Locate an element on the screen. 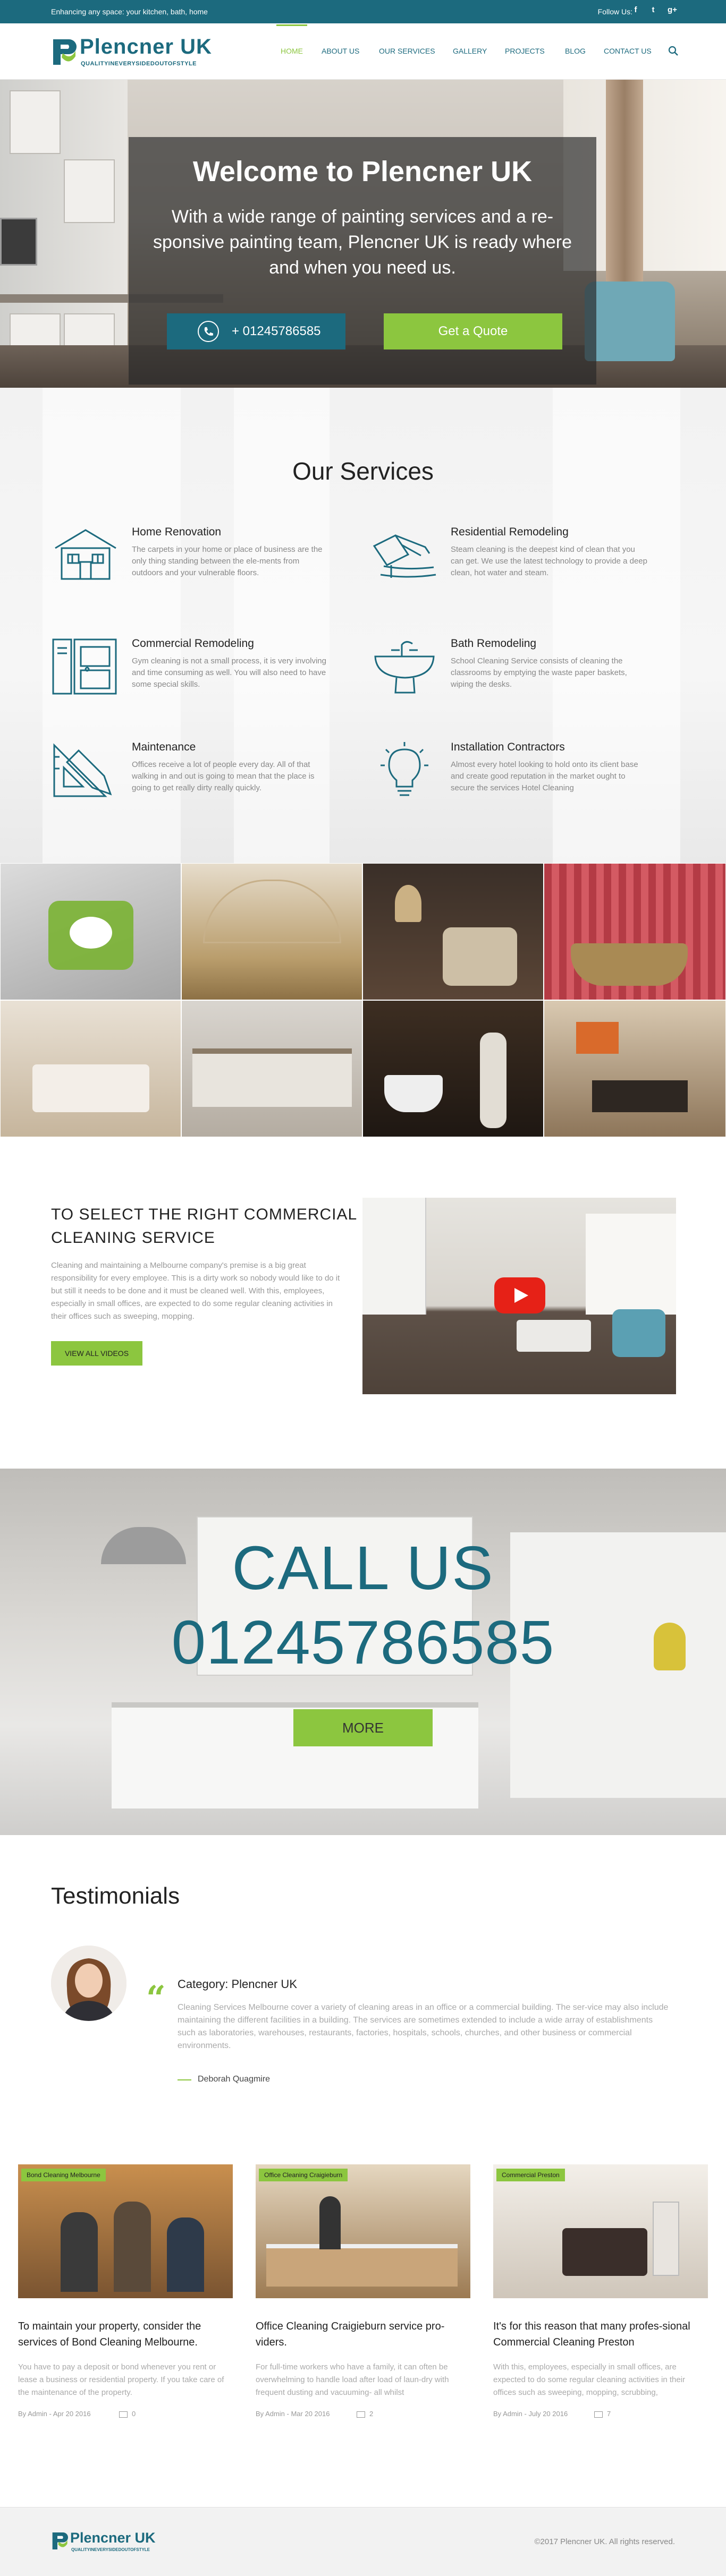 The height and width of the screenshot is (2576, 726). blog-meta: By Admin - Apr 20 2016 0 is located at coordinates (125, 2414).